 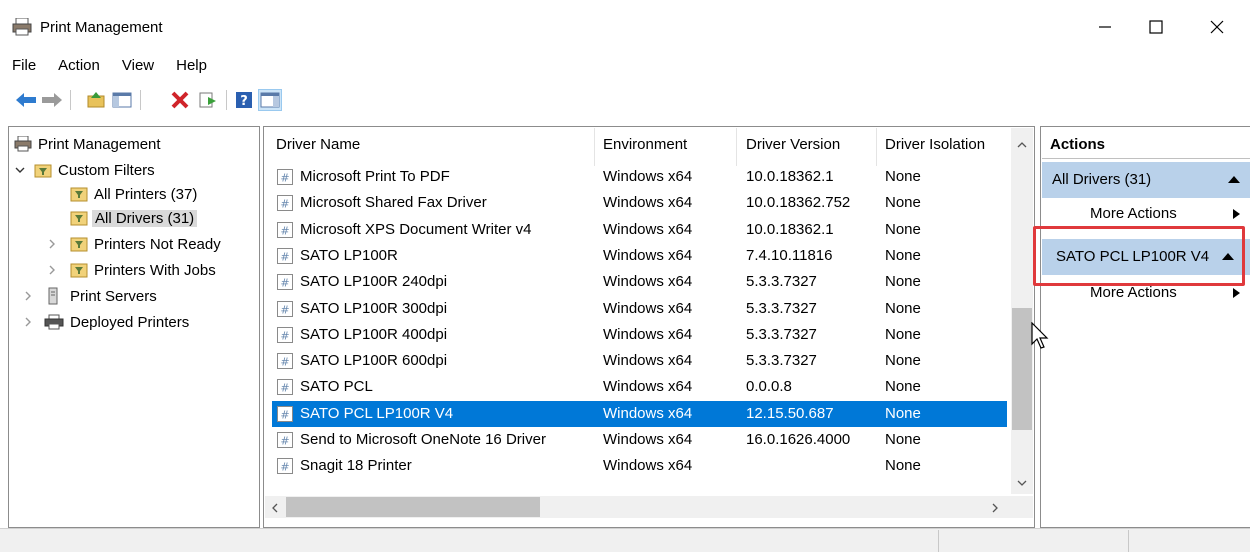 I want to click on filter-folder-icon, so click(x=43, y=171).